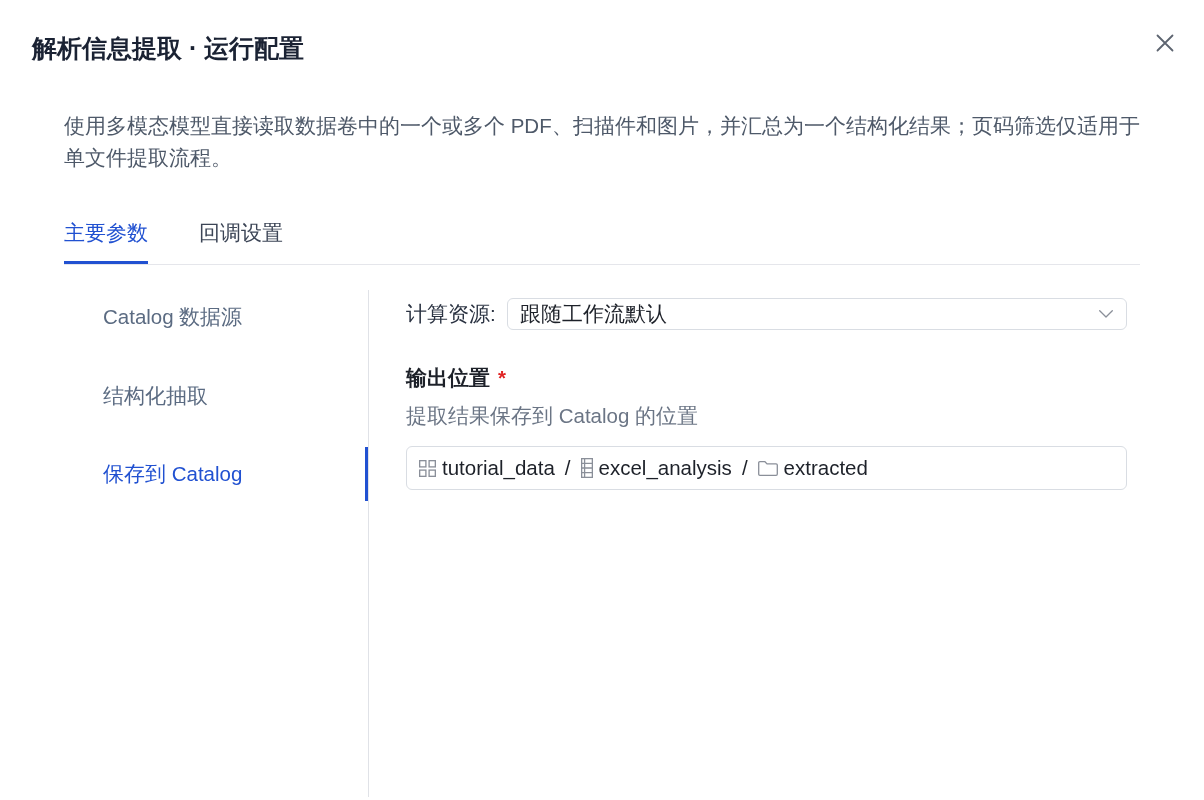  What do you see at coordinates (1106, 314) in the screenshot?
I see `chevron-down-icon` at bounding box center [1106, 314].